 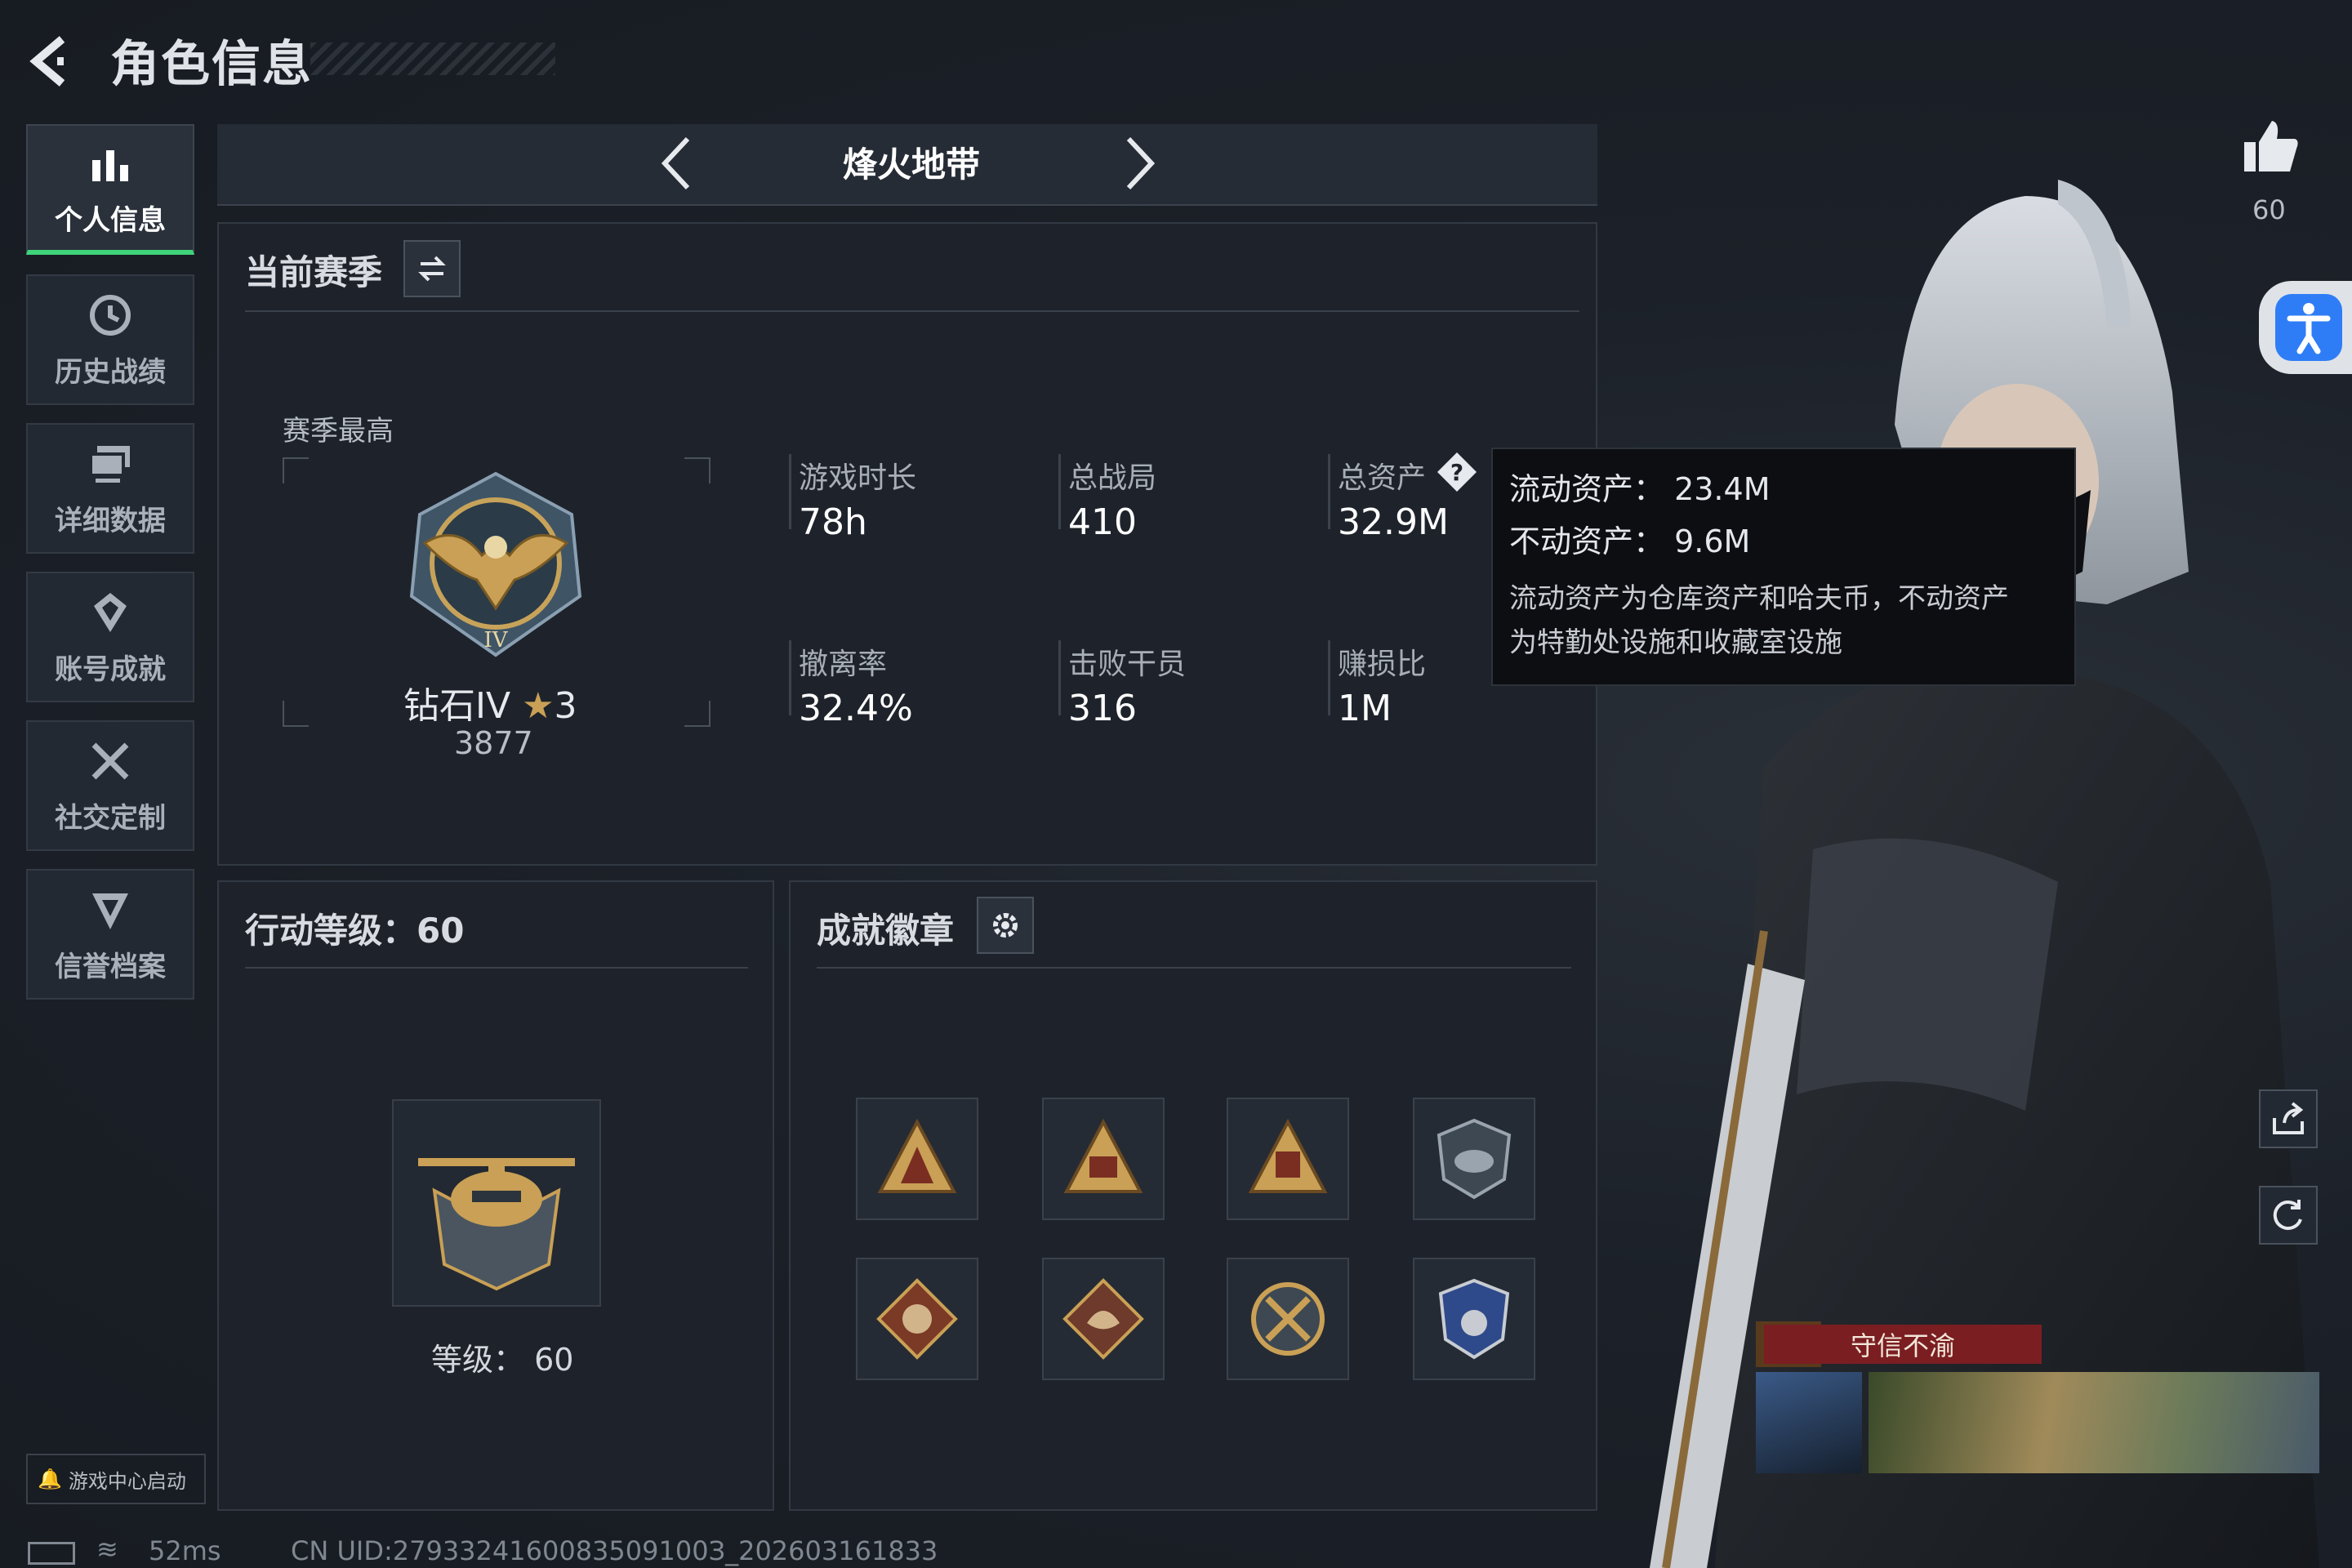 I want to click on title-banner: 守信不渝, so click(x=1903, y=1344).